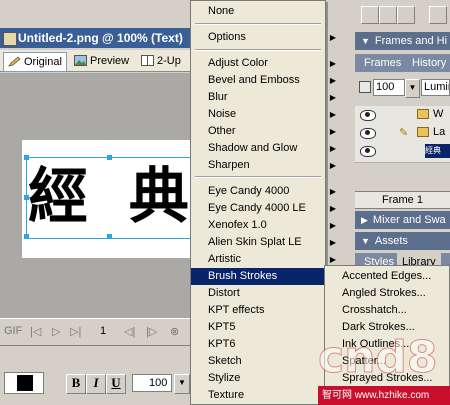  Describe the element at coordinates (266, 191) in the screenshot. I see `menu-item-eye-candy-4000: Eye Candy 4000 ▶` at that location.